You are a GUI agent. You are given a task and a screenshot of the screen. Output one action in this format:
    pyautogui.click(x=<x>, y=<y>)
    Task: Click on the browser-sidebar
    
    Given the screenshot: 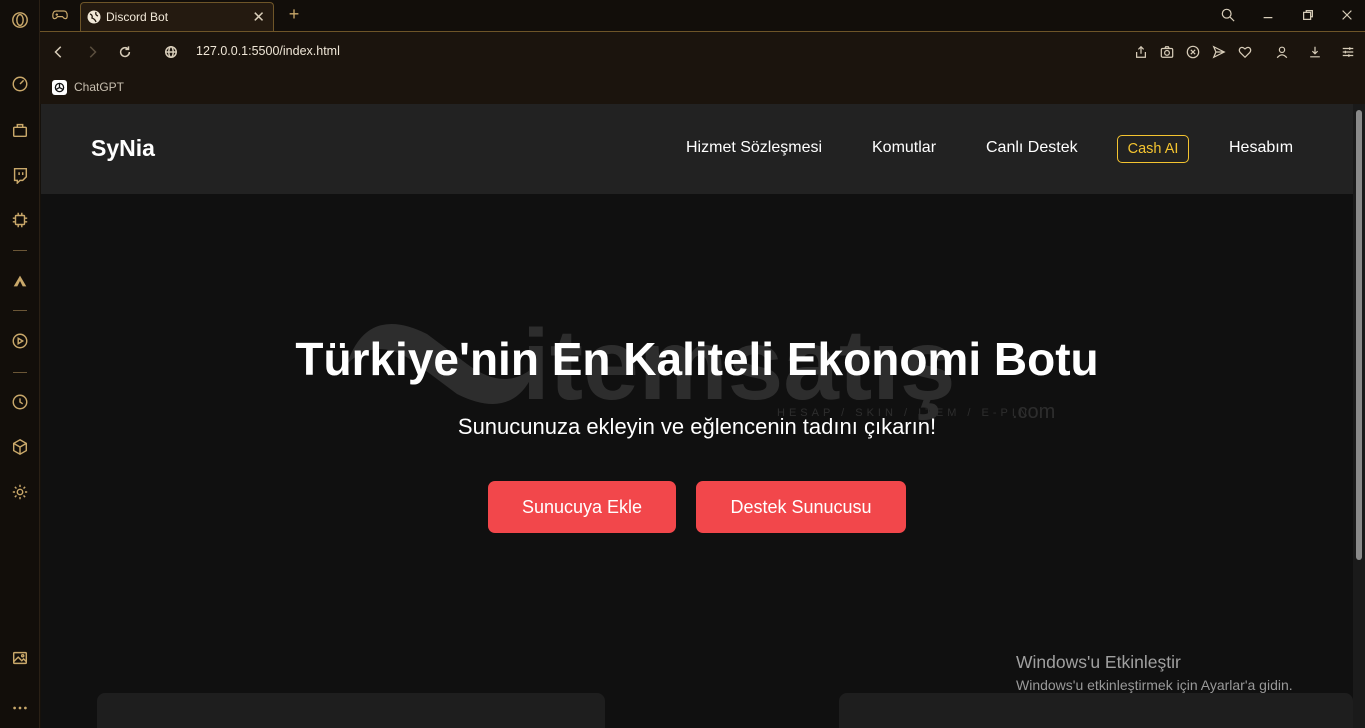 What is the action you would take?
    pyautogui.click(x=20, y=364)
    